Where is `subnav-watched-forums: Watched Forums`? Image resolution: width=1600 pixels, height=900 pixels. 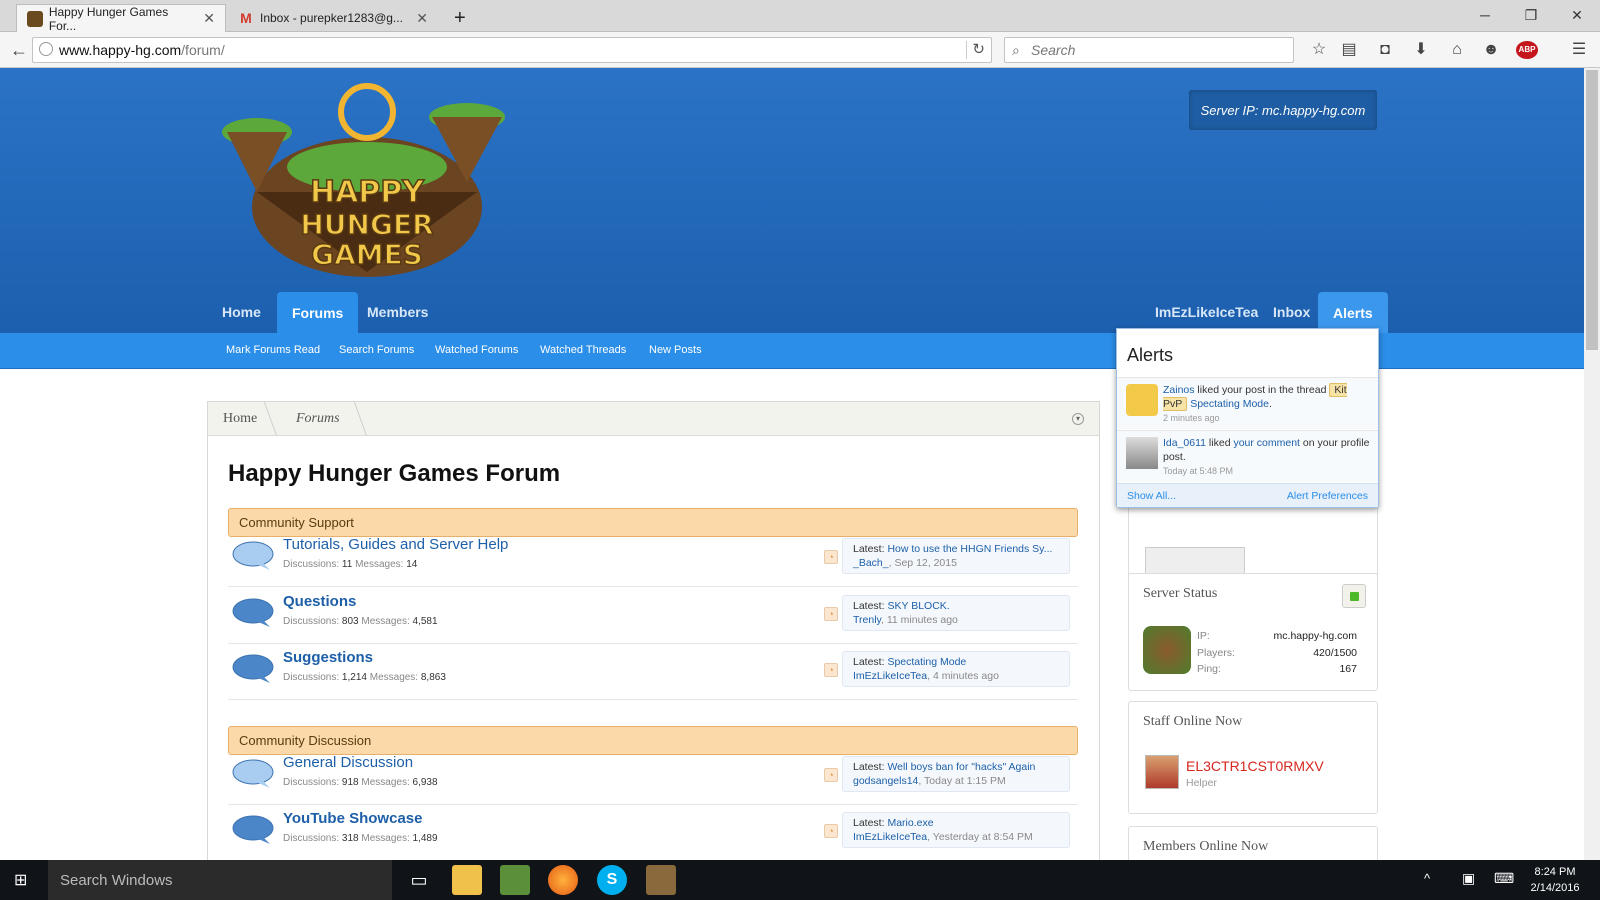
subnav-watched-forums: Watched Forums is located at coordinates (476, 350).